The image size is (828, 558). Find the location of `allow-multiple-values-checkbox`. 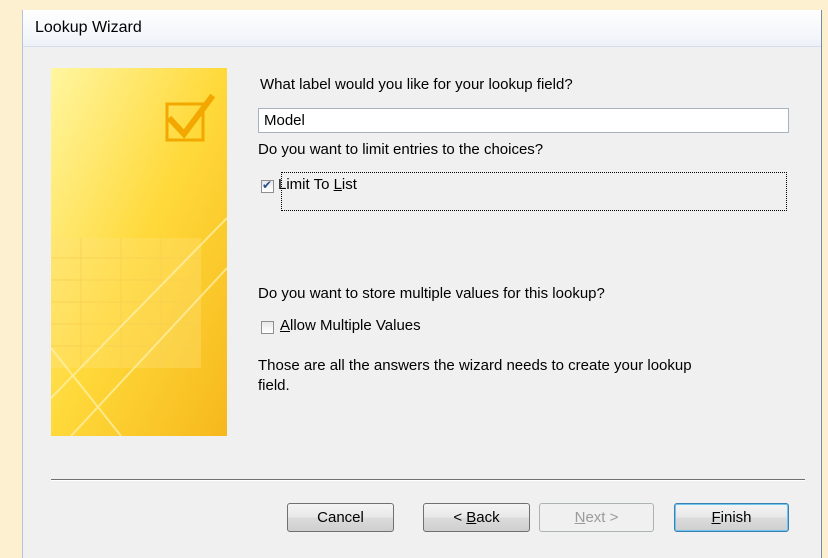

allow-multiple-values-checkbox is located at coordinates (267, 327).